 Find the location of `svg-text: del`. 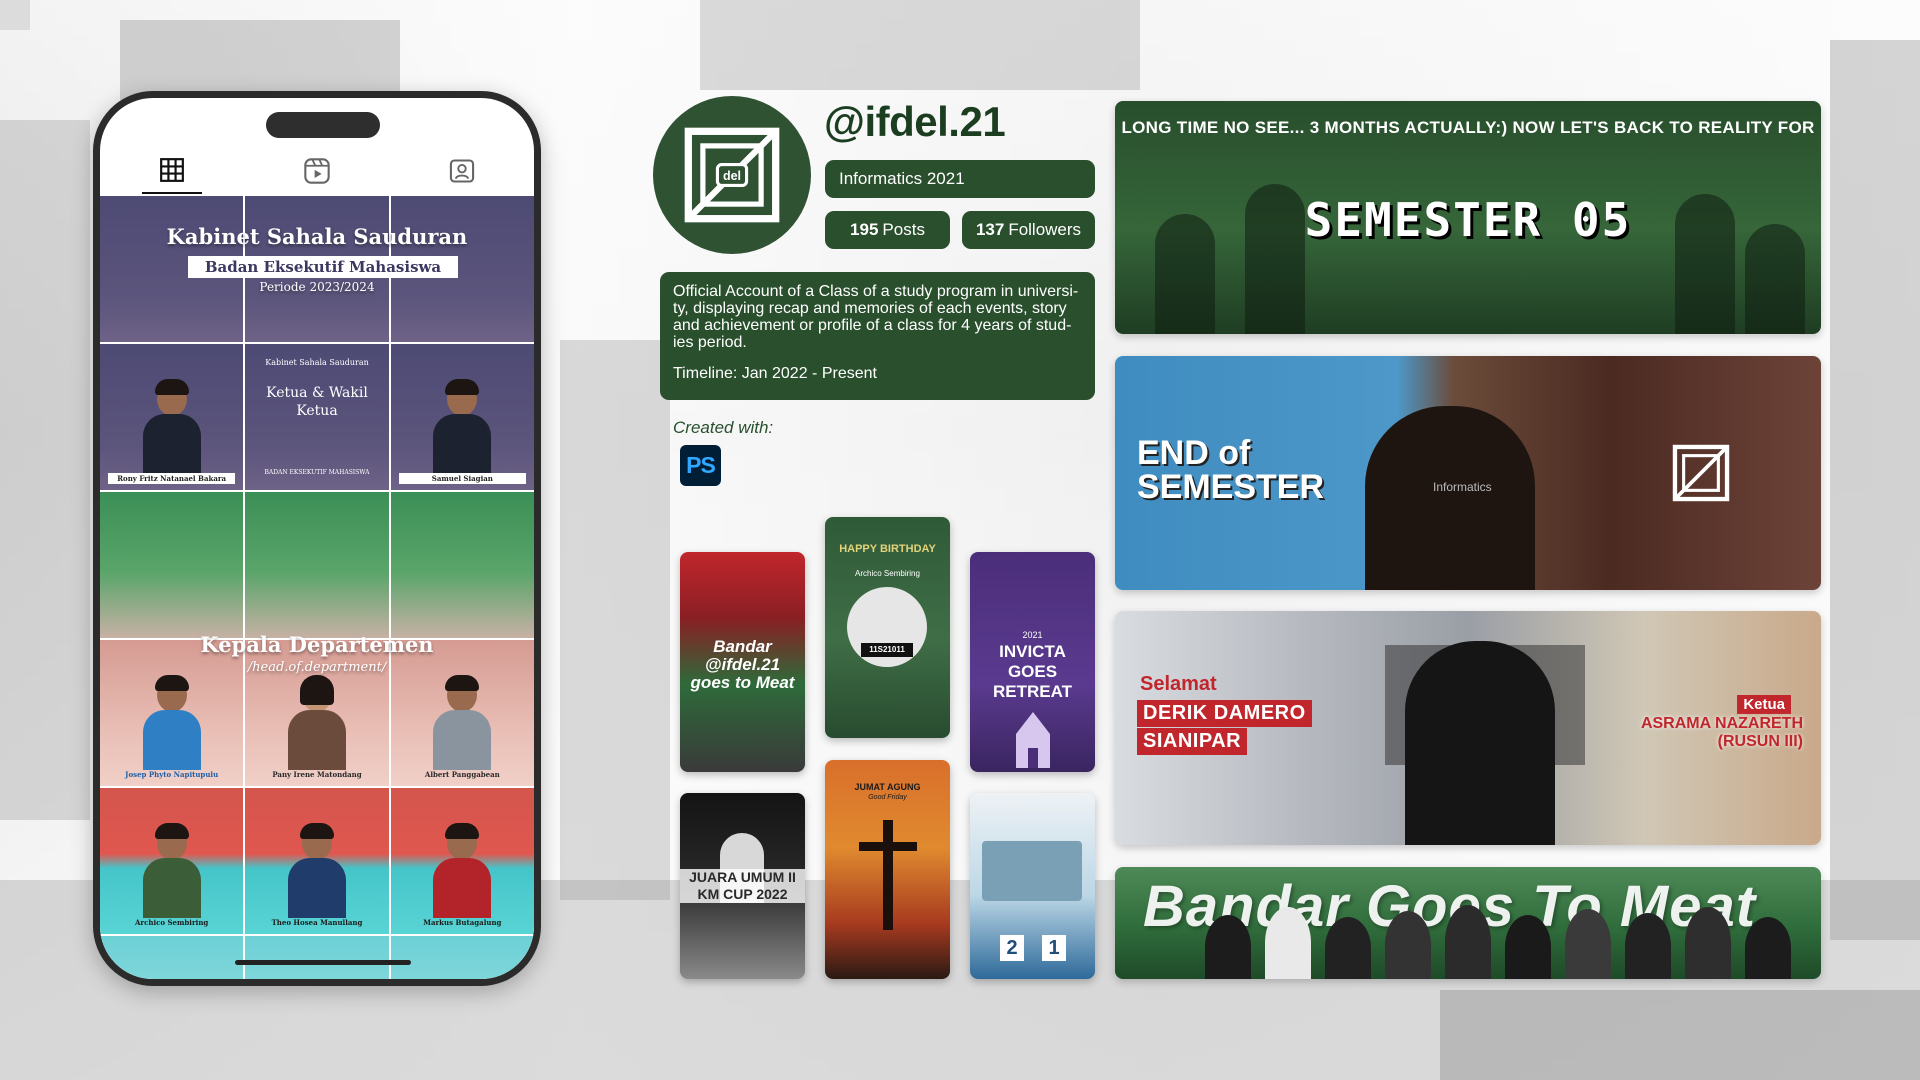

svg-text: del is located at coordinates (732, 176).